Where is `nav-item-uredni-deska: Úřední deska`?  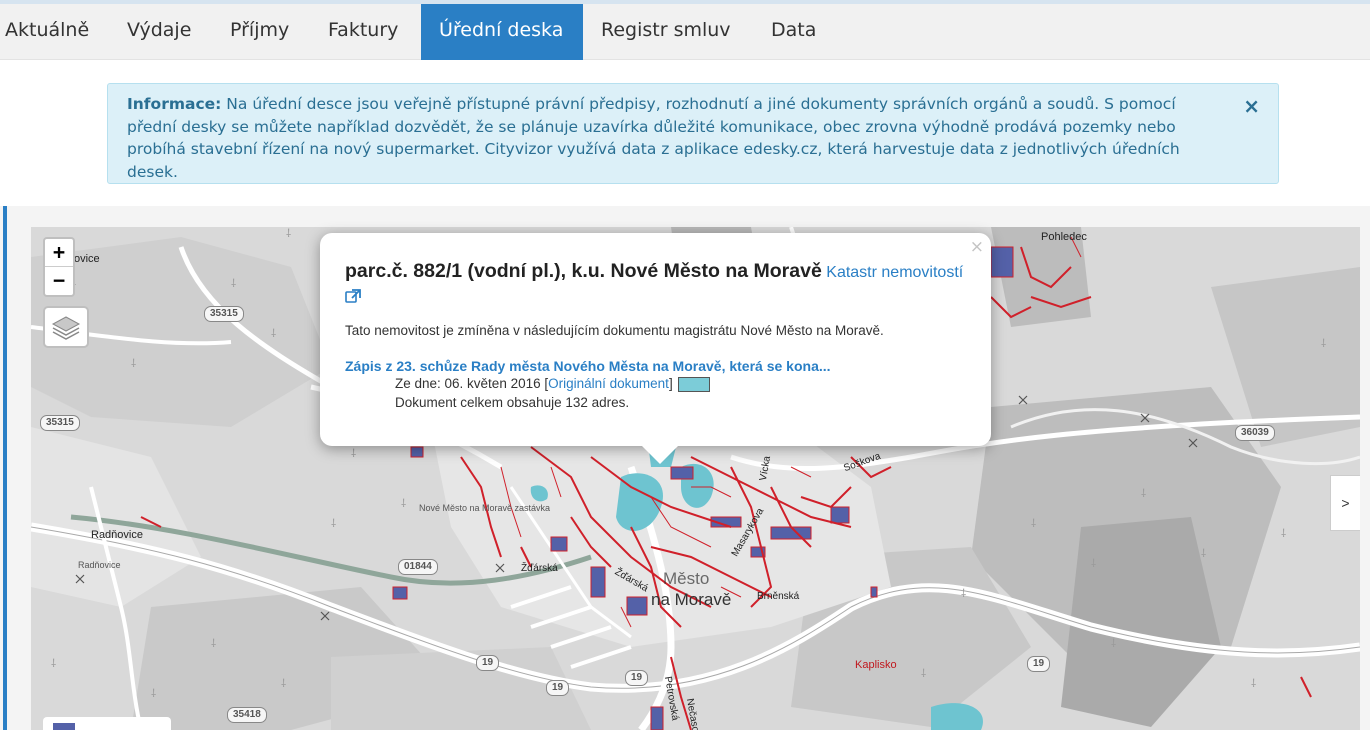
nav-item-uredni-deska: Úřední deska is located at coordinates (502, 32).